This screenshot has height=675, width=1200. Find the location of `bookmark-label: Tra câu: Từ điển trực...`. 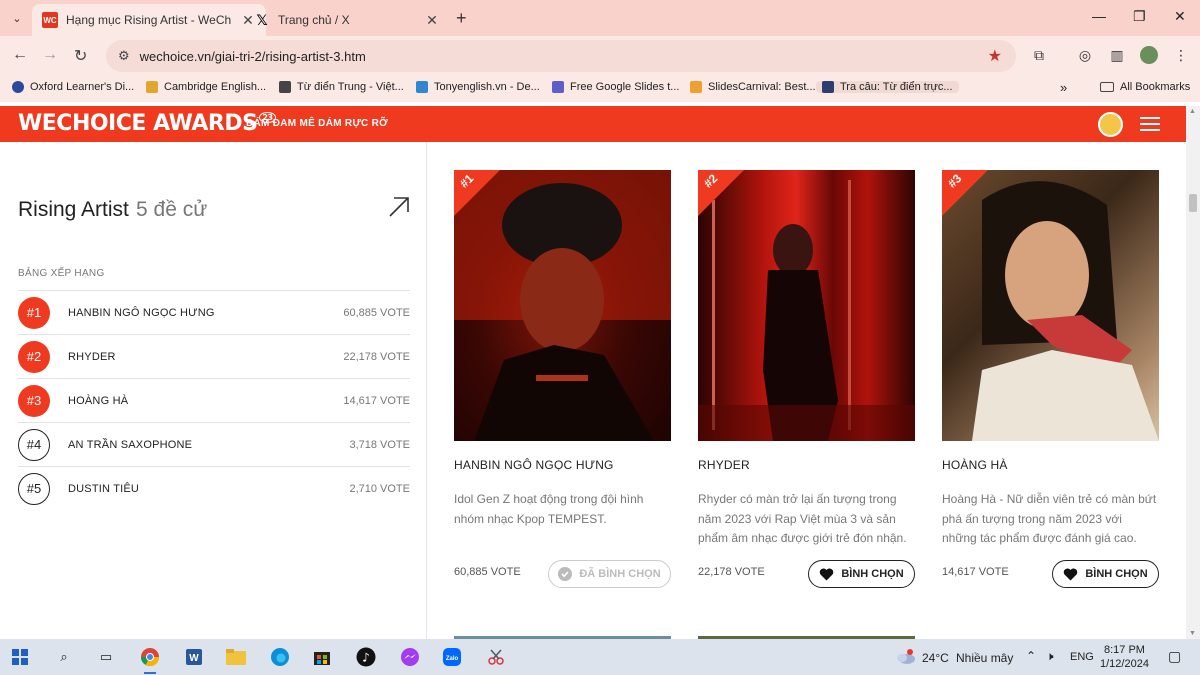

bookmark-label: Tra câu: Từ điển trực... is located at coordinates (896, 87).